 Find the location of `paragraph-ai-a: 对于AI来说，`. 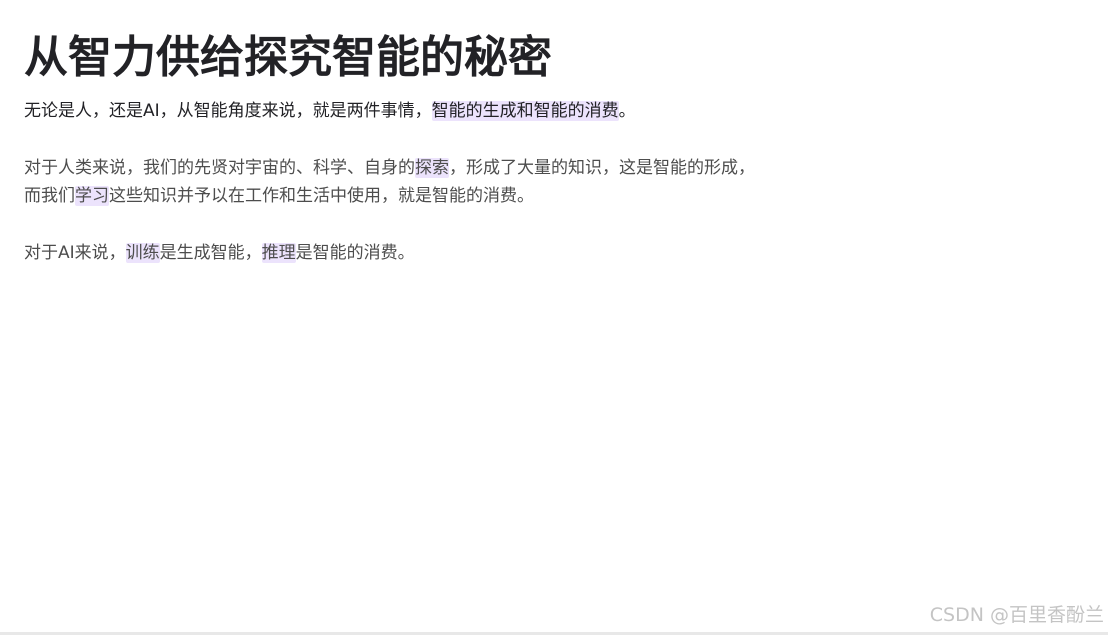

paragraph-ai-a: 对于AI来说， is located at coordinates (75, 253).